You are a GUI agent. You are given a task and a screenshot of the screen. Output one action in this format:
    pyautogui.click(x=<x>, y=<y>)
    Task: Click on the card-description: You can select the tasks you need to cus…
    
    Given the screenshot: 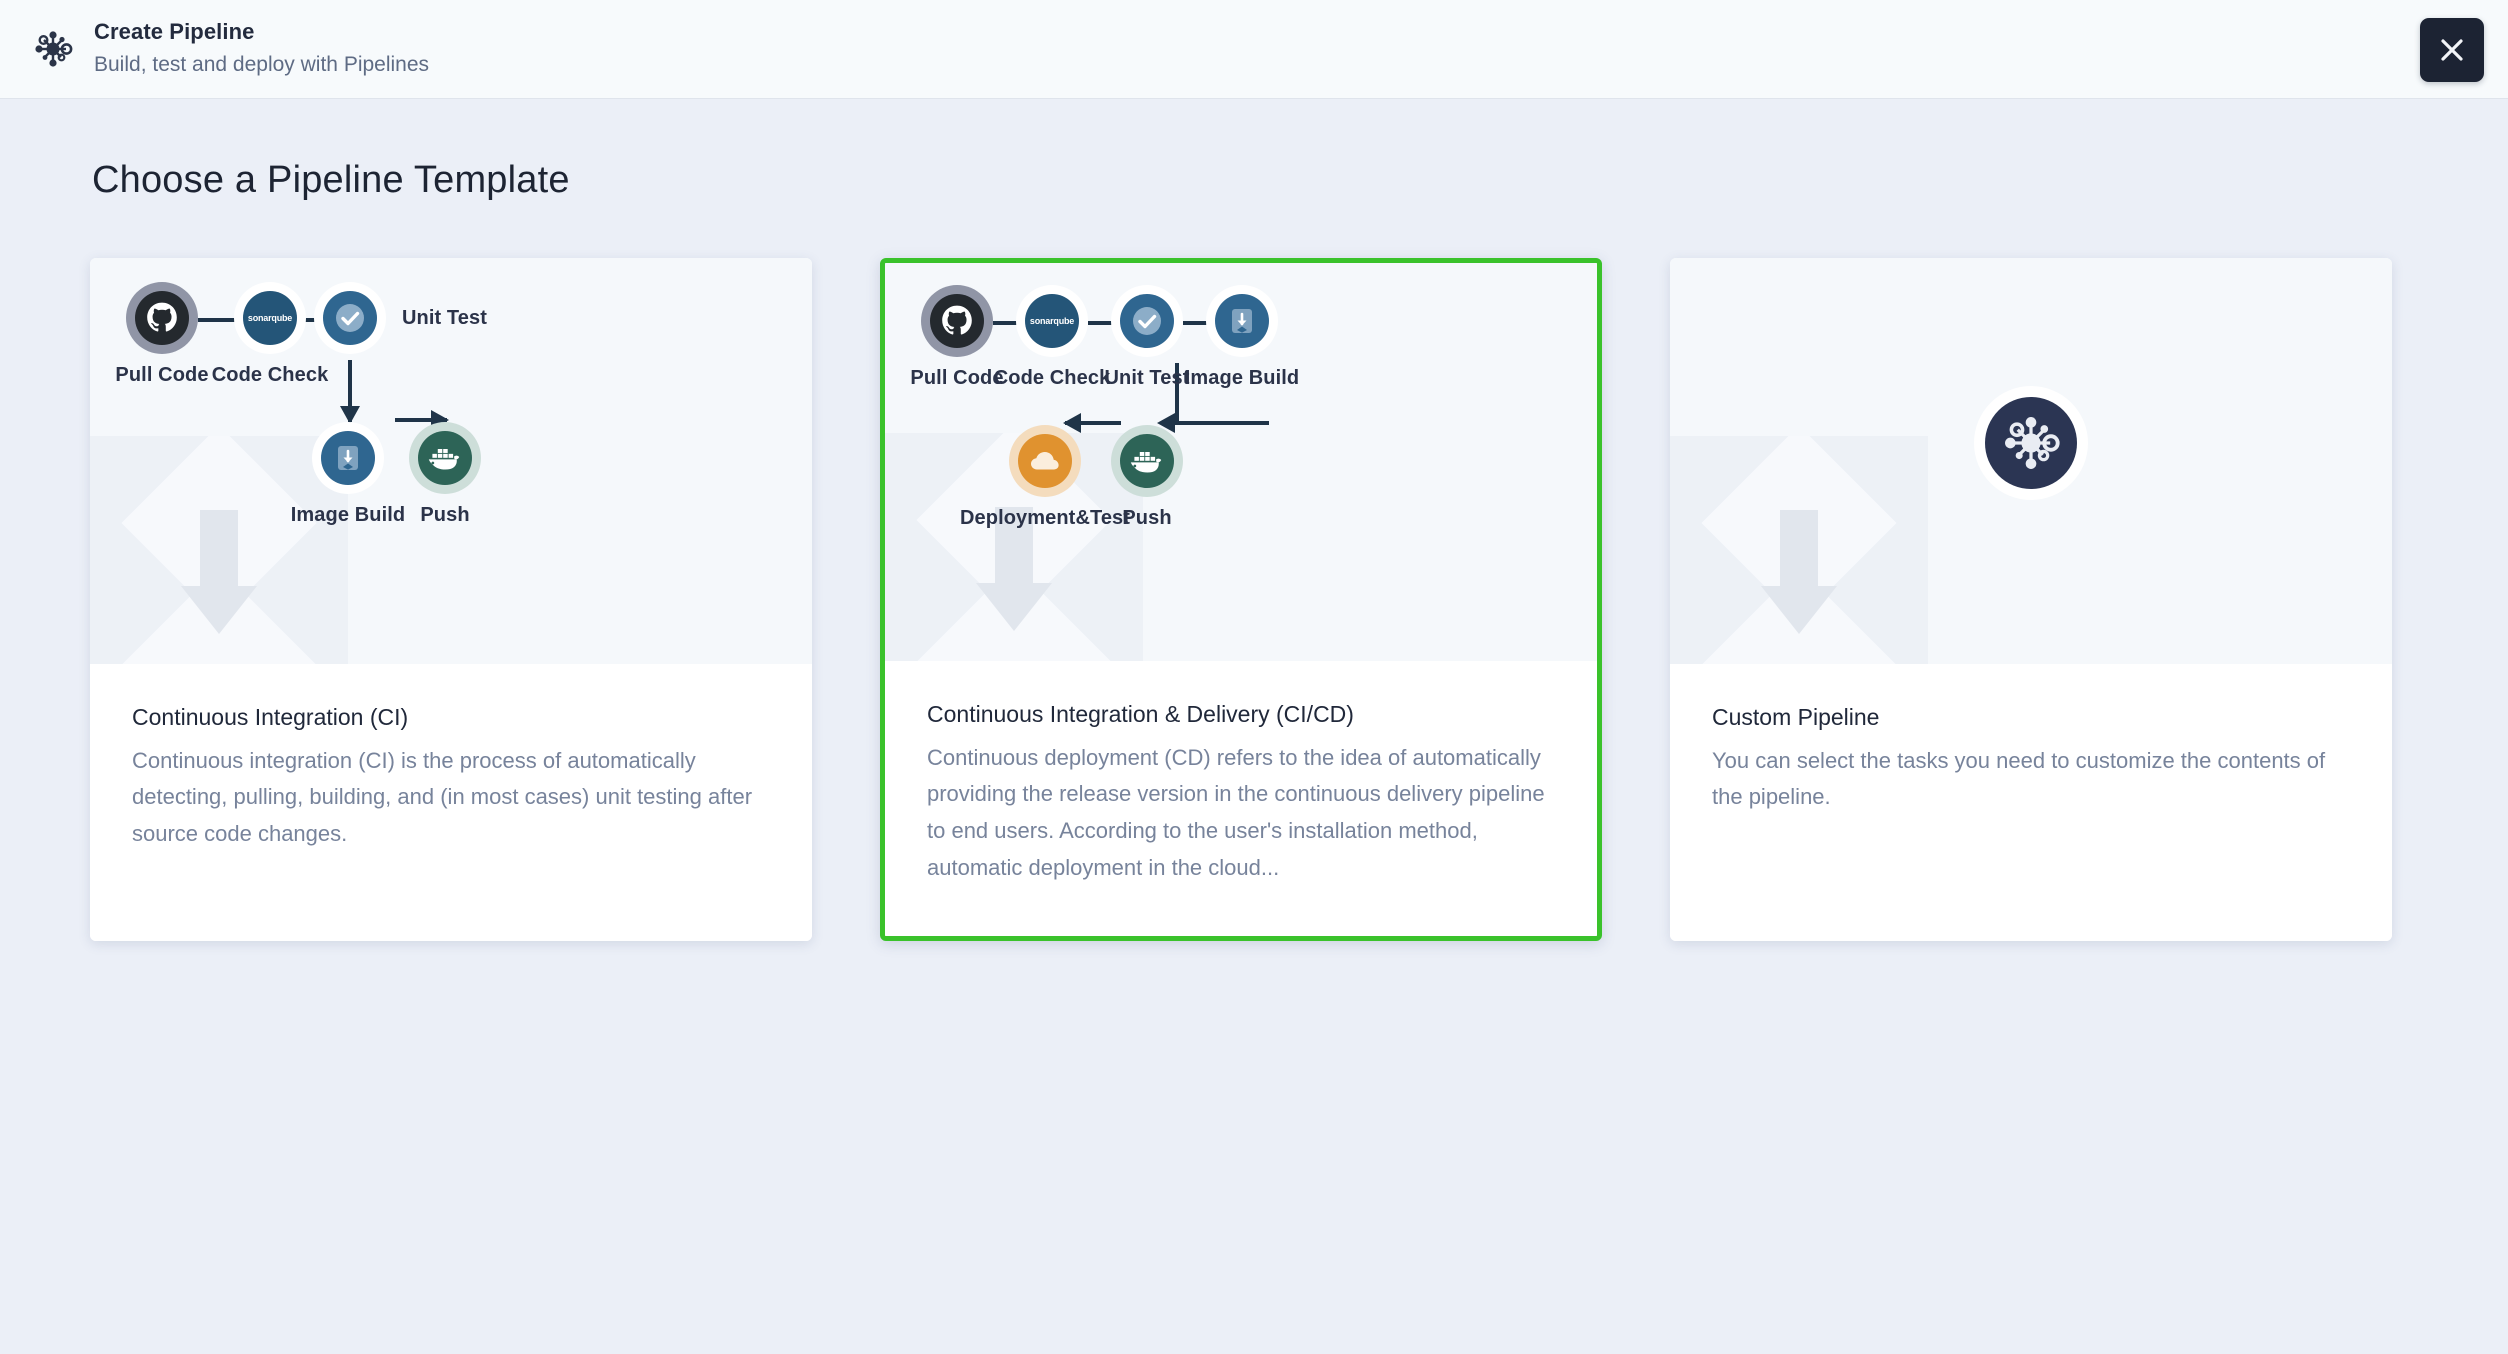 What is the action you would take?
    pyautogui.click(x=2019, y=778)
    